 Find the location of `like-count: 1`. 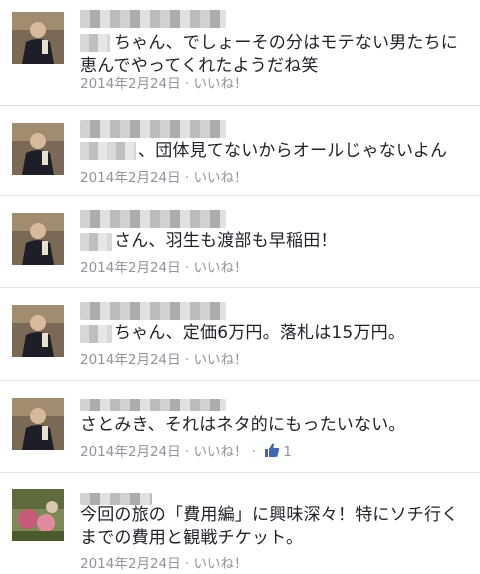

like-count: 1 is located at coordinates (287, 452).